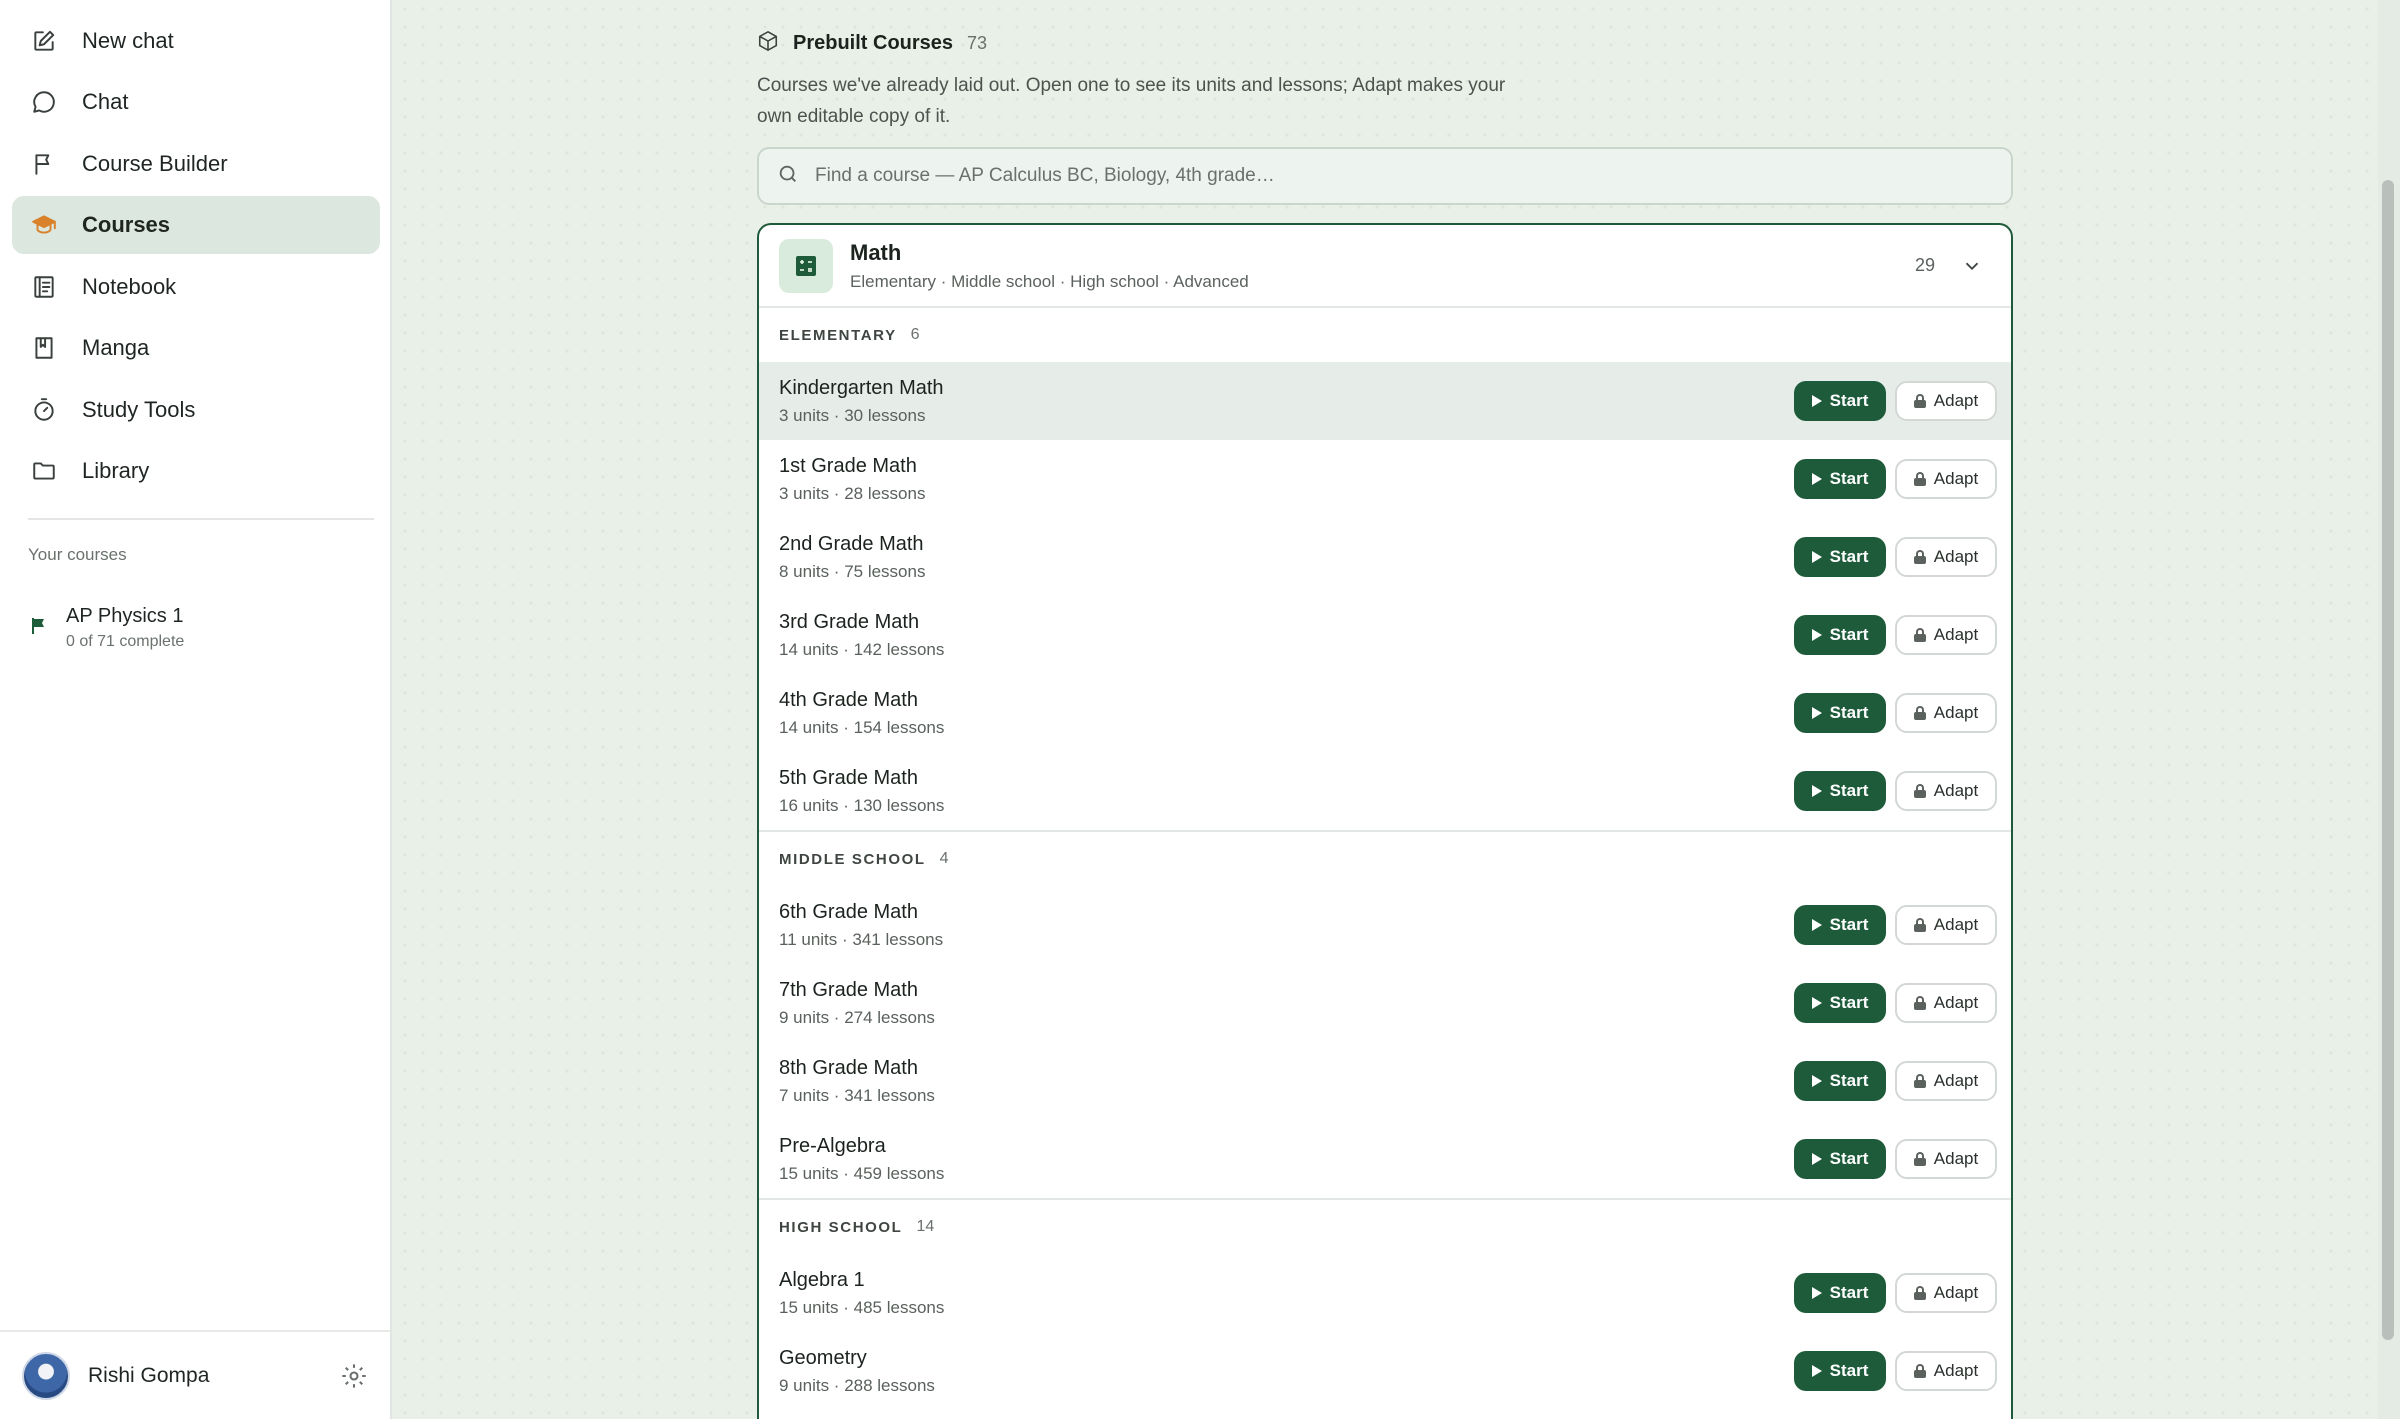  Describe the element at coordinates (822, 1279) in the screenshot. I see `course-title: Algebra 1` at that location.